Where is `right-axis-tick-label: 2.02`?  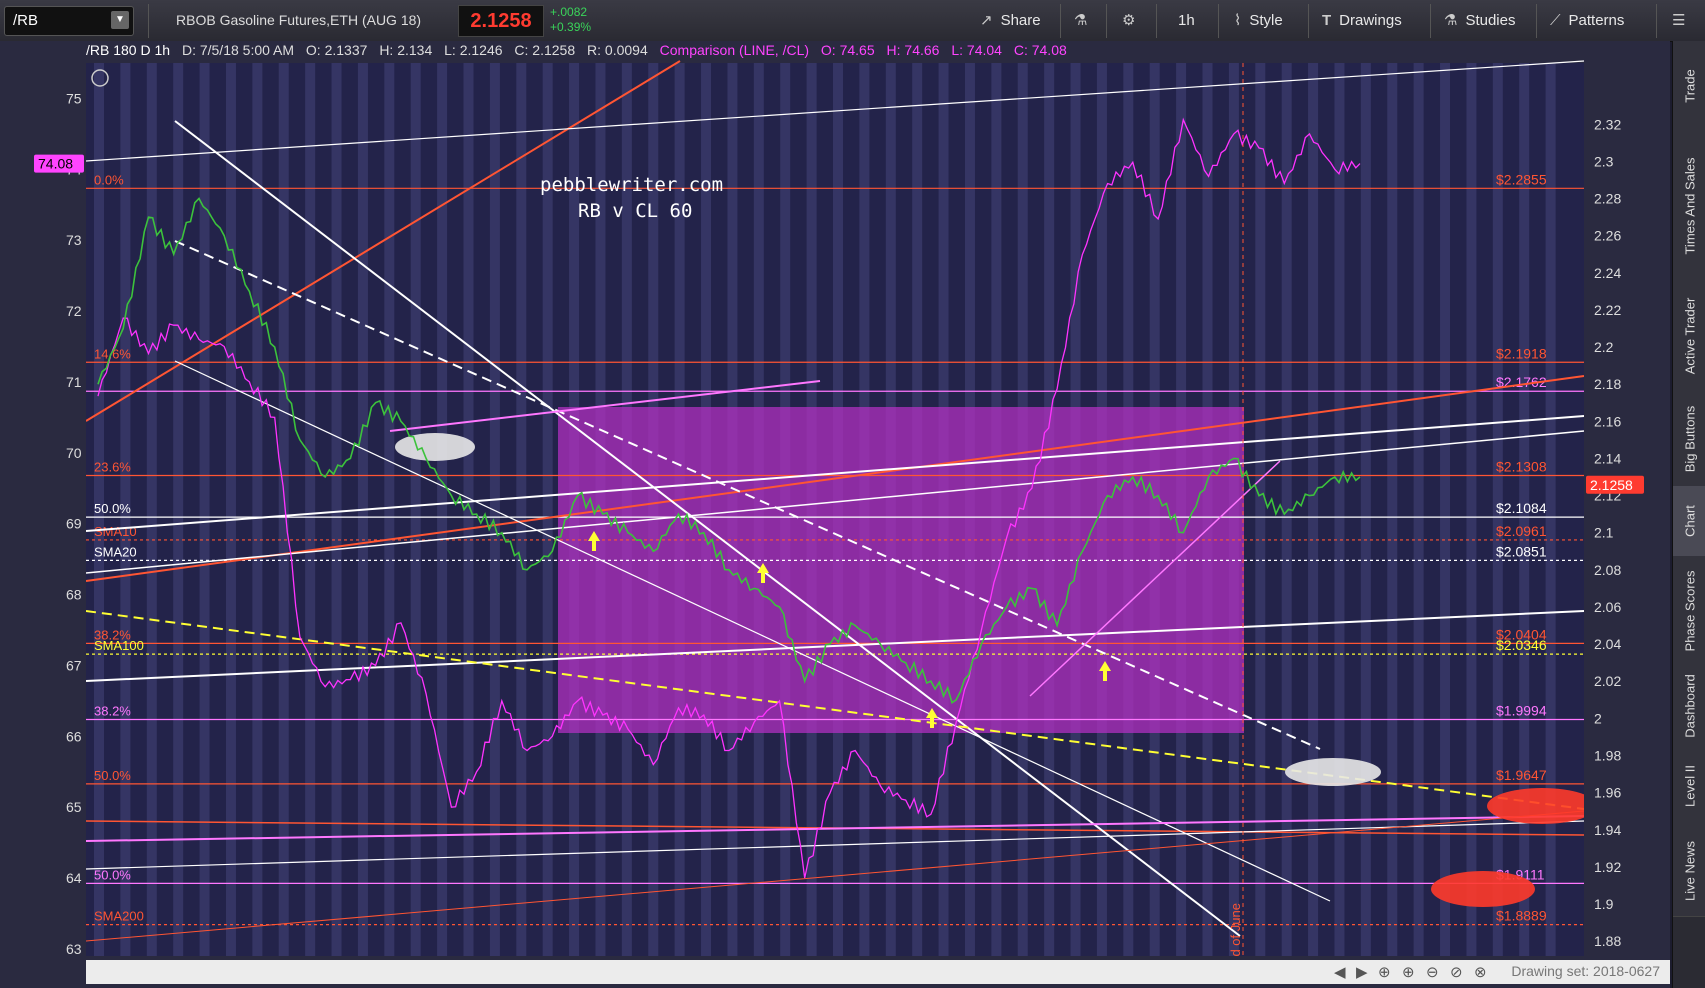
right-axis-tick-label: 2.02 is located at coordinates (1607, 681).